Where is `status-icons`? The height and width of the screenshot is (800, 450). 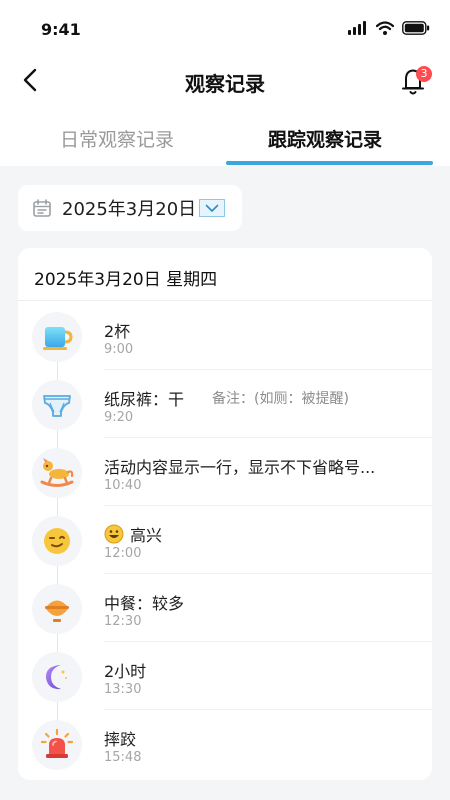 status-icons is located at coordinates (389, 28).